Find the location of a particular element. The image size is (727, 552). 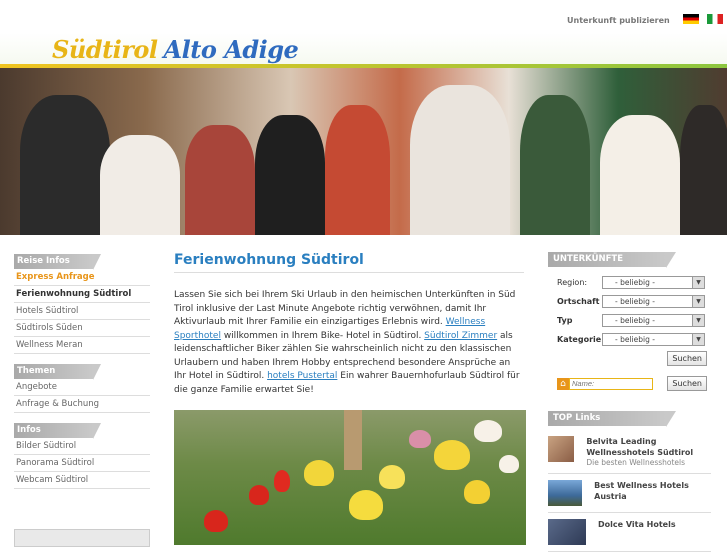

site-logo: Südtirol Alto Adige is located at coordinates (175, 49).